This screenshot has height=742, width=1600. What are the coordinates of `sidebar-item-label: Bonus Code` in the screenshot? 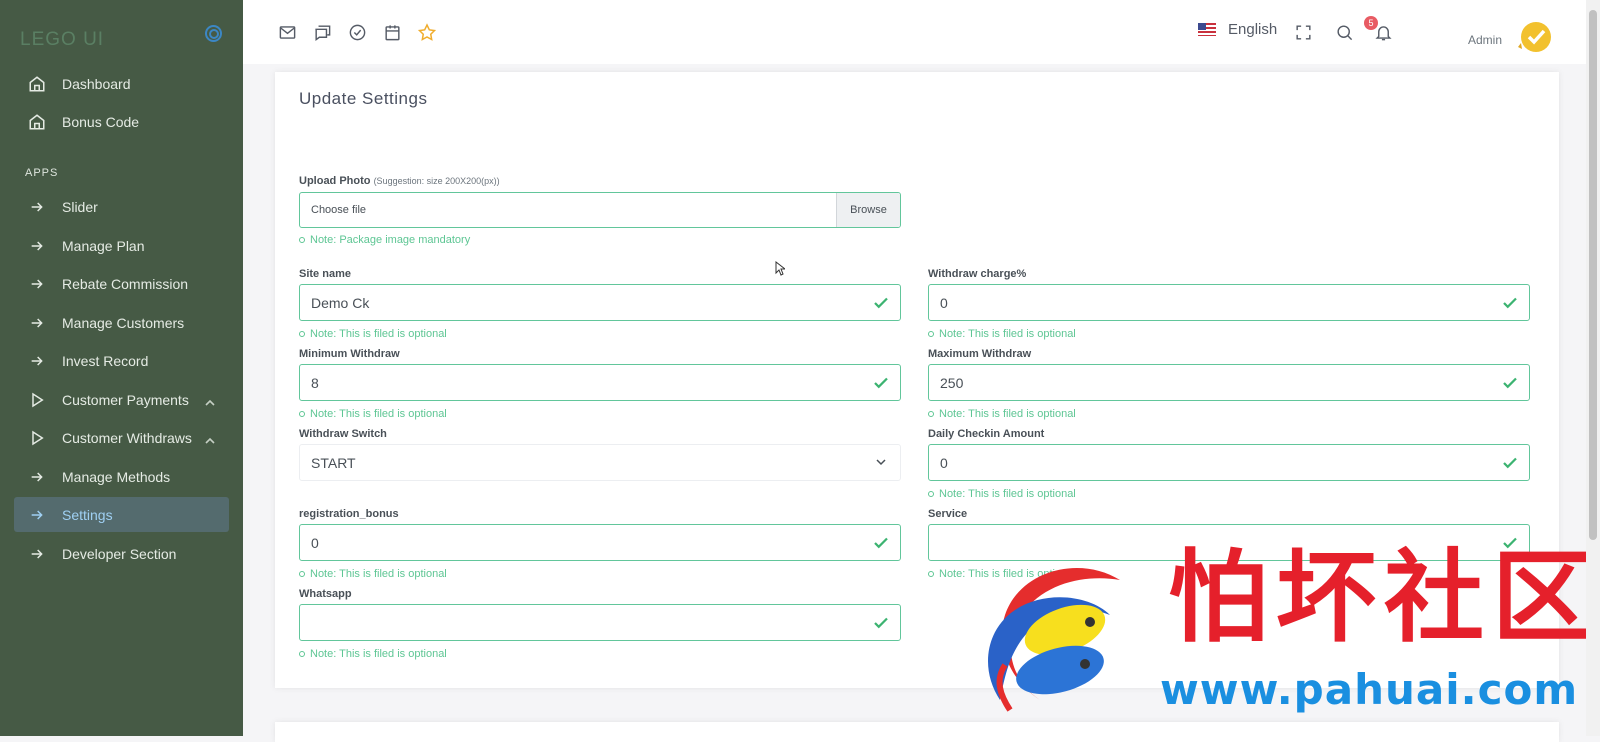 It's located at (101, 121).